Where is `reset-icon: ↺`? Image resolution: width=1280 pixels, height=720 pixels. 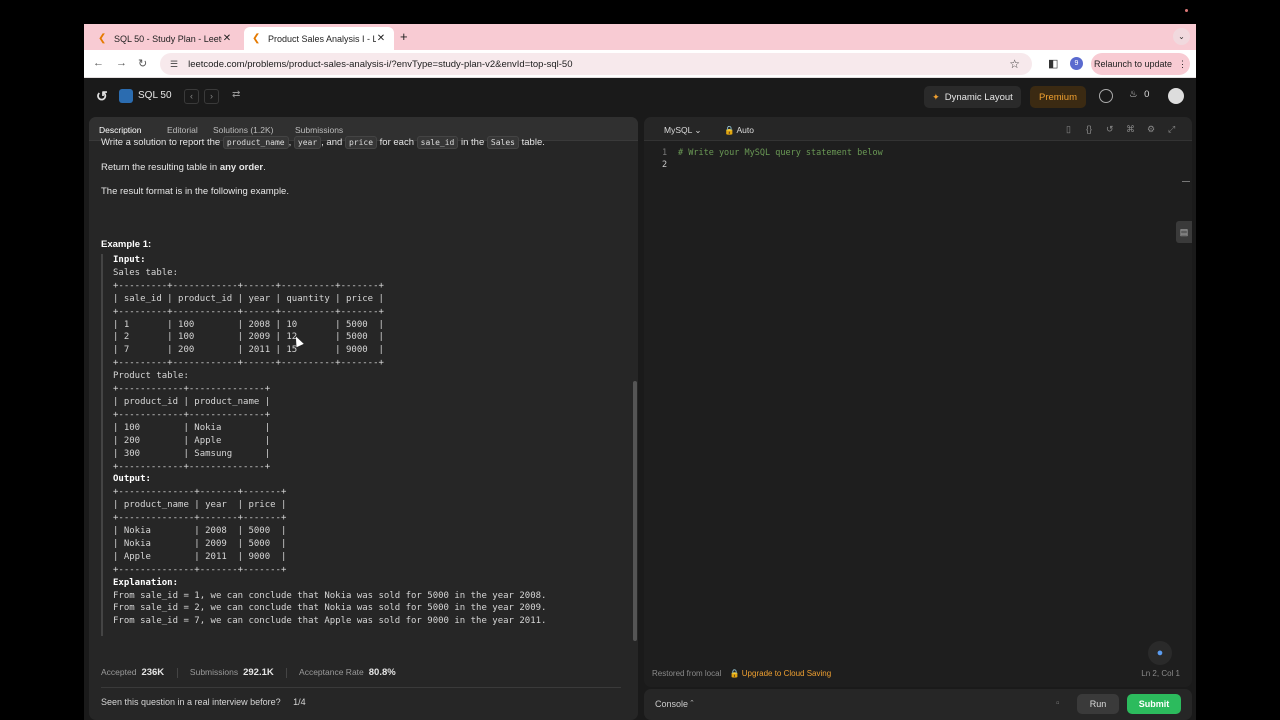
reset-icon: ↺ is located at coordinates (1110, 129).